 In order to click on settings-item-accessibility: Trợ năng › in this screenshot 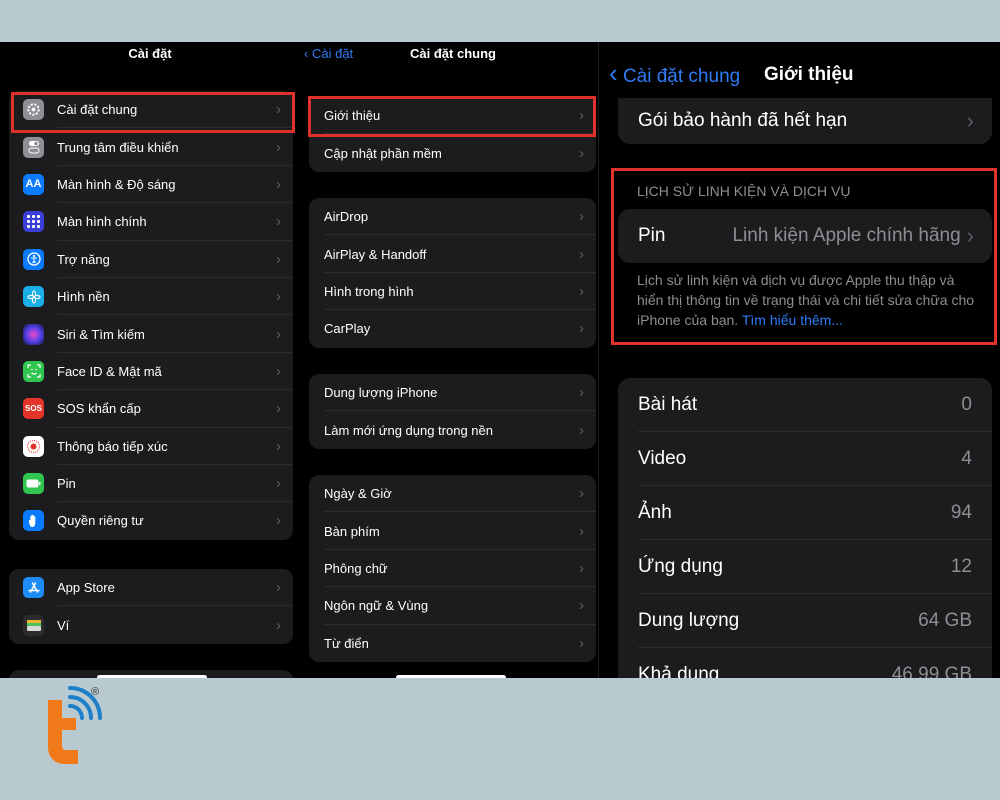, I will do `click(151, 259)`.